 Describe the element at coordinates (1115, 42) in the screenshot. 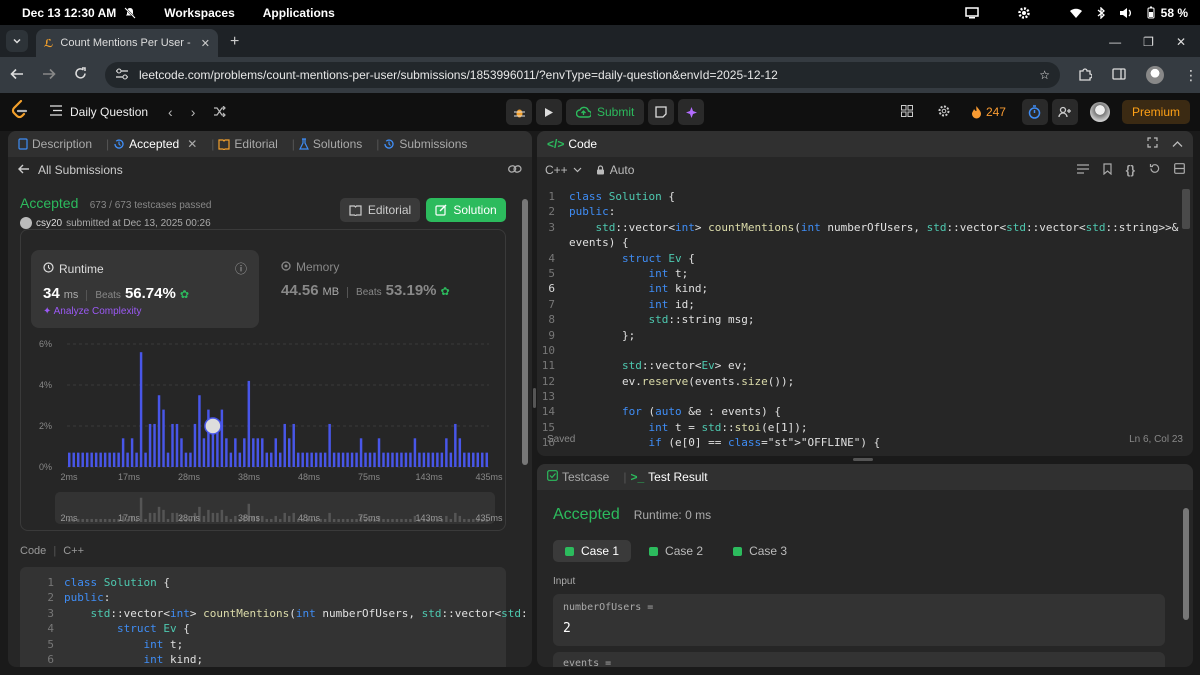

I see `minimize-icon: —` at that location.